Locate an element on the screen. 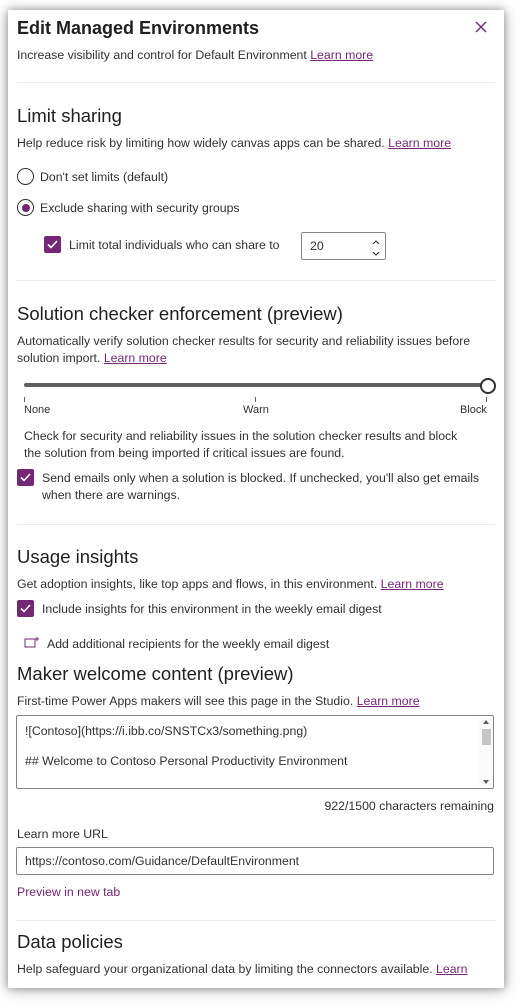  usage-insights-heading: Usage insights is located at coordinates (78, 556).